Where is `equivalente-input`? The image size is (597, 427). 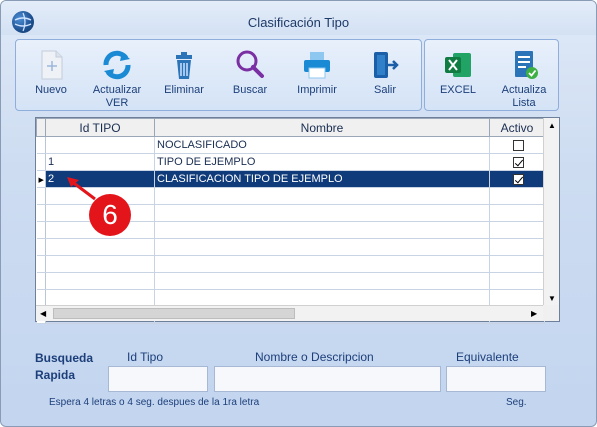
equivalente-input is located at coordinates (496, 379).